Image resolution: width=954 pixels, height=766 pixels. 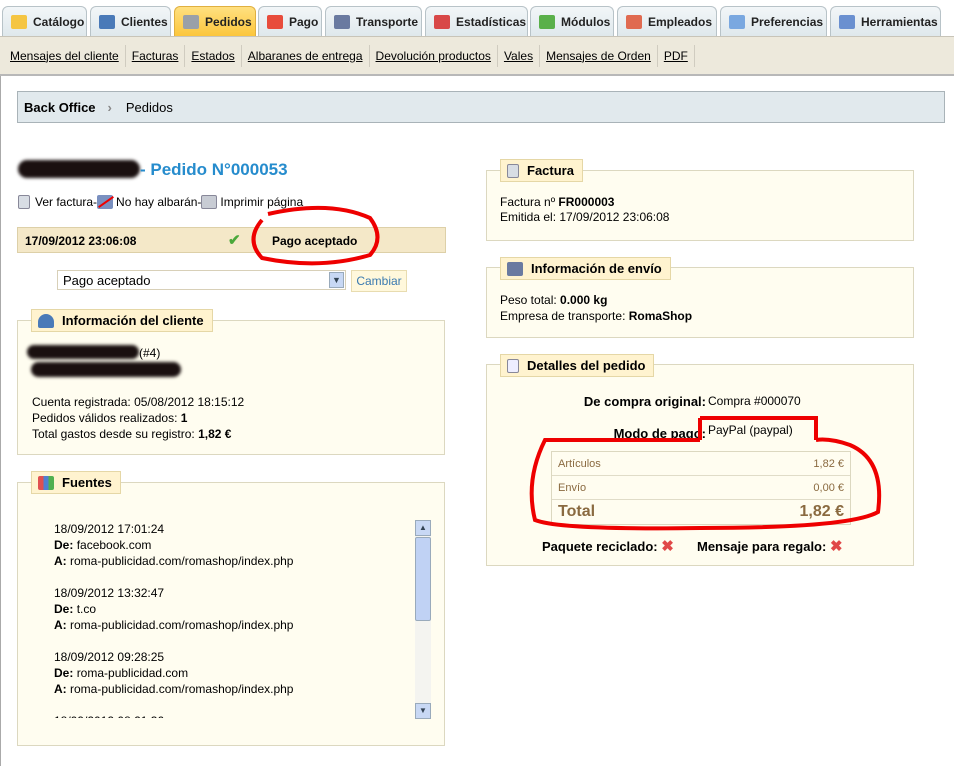 What do you see at coordinates (787, 21) in the screenshot?
I see `tab-label: Preferencias` at bounding box center [787, 21].